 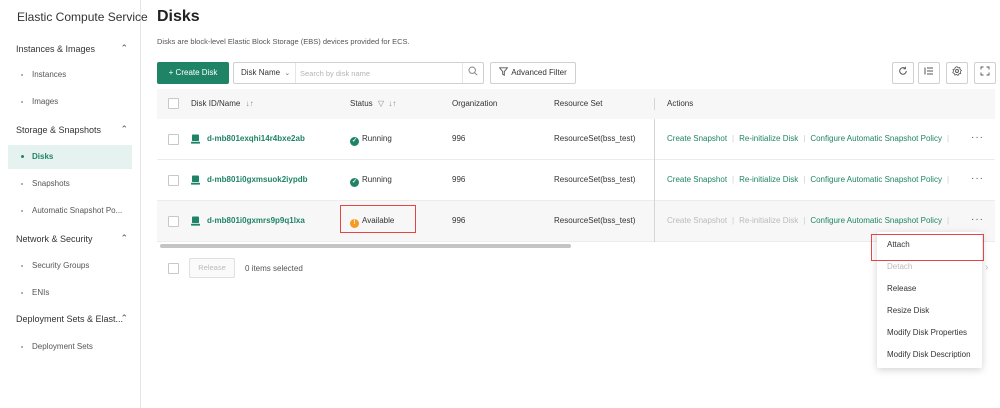 What do you see at coordinates (212, 268) in the screenshot?
I see `release-button: Release` at bounding box center [212, 268].